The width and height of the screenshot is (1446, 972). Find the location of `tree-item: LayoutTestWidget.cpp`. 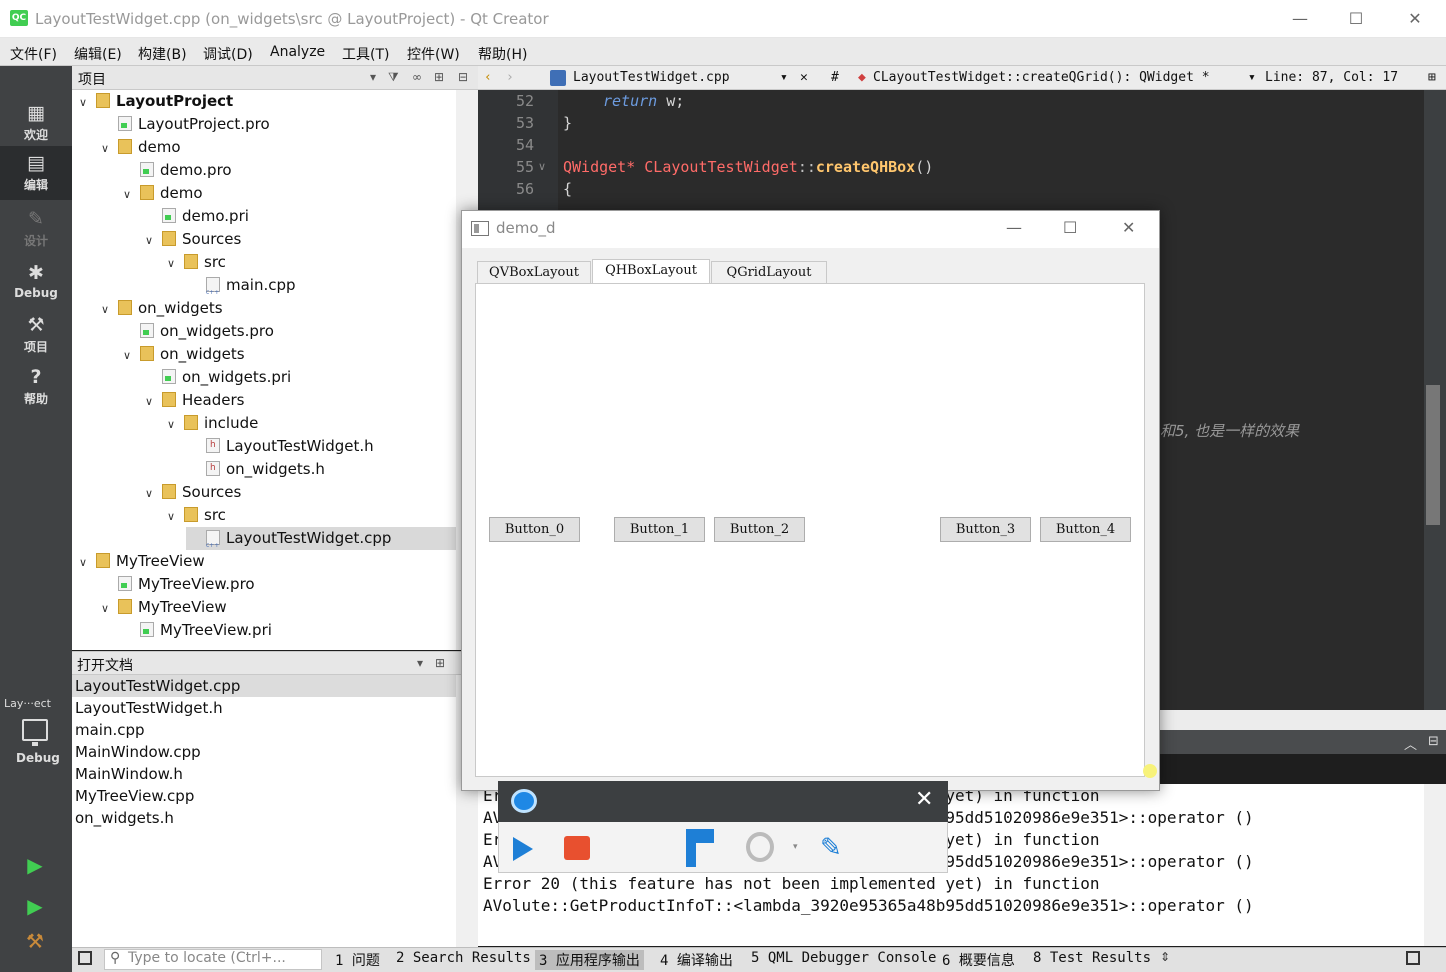

tree-item: LayoutTestWidget.cpp is located at coordinates (321, 542).